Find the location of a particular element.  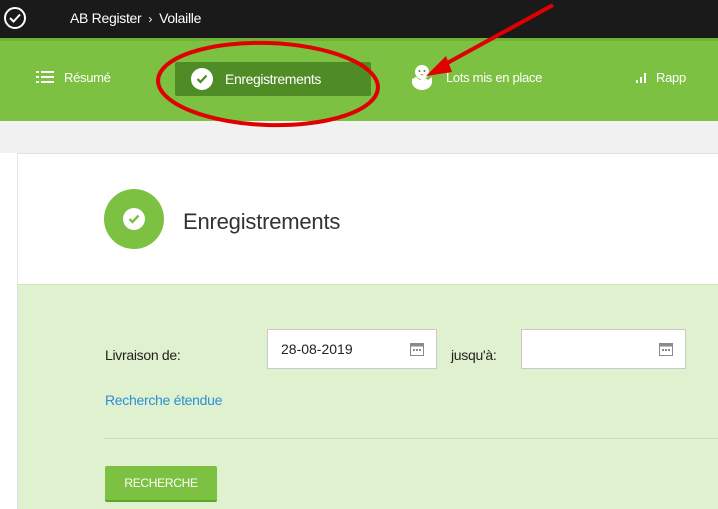

nav-item-enregistrements: Enregistrements is located at coordinates (273, 79).